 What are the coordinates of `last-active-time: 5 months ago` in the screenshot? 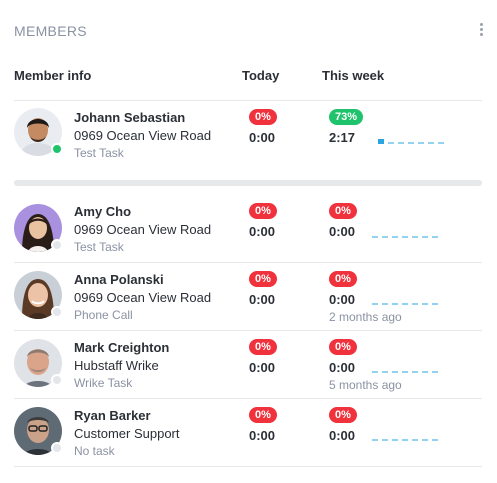 It's located at (365, 385).